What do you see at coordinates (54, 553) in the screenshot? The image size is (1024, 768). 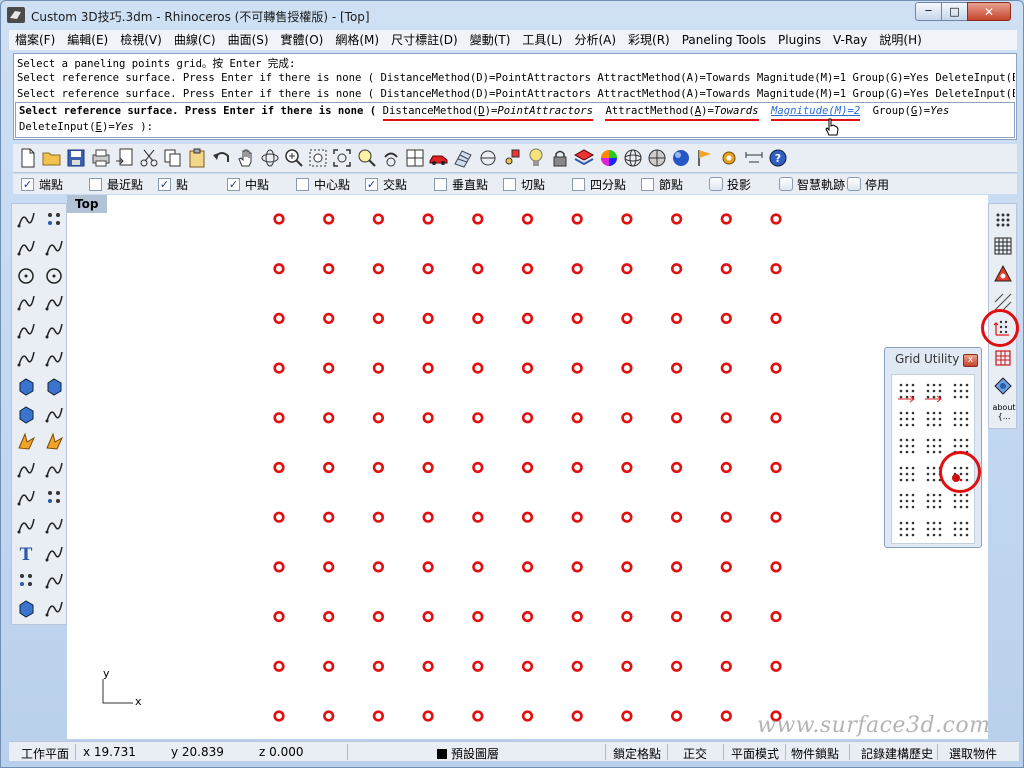 I see `move-tool-icon` at bounding box center [54, 553].